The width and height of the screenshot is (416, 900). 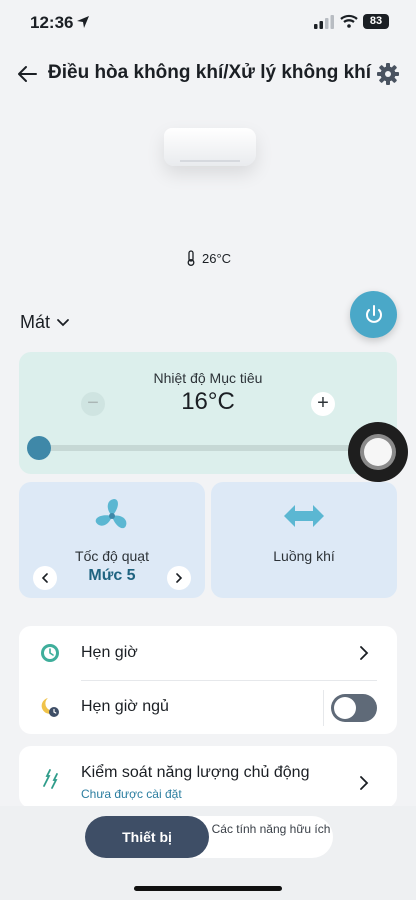 What do you see at coordinates (304, 516) in the screenshot?
I see `airflow-arrows-icon` at bounding box center [304, 516].